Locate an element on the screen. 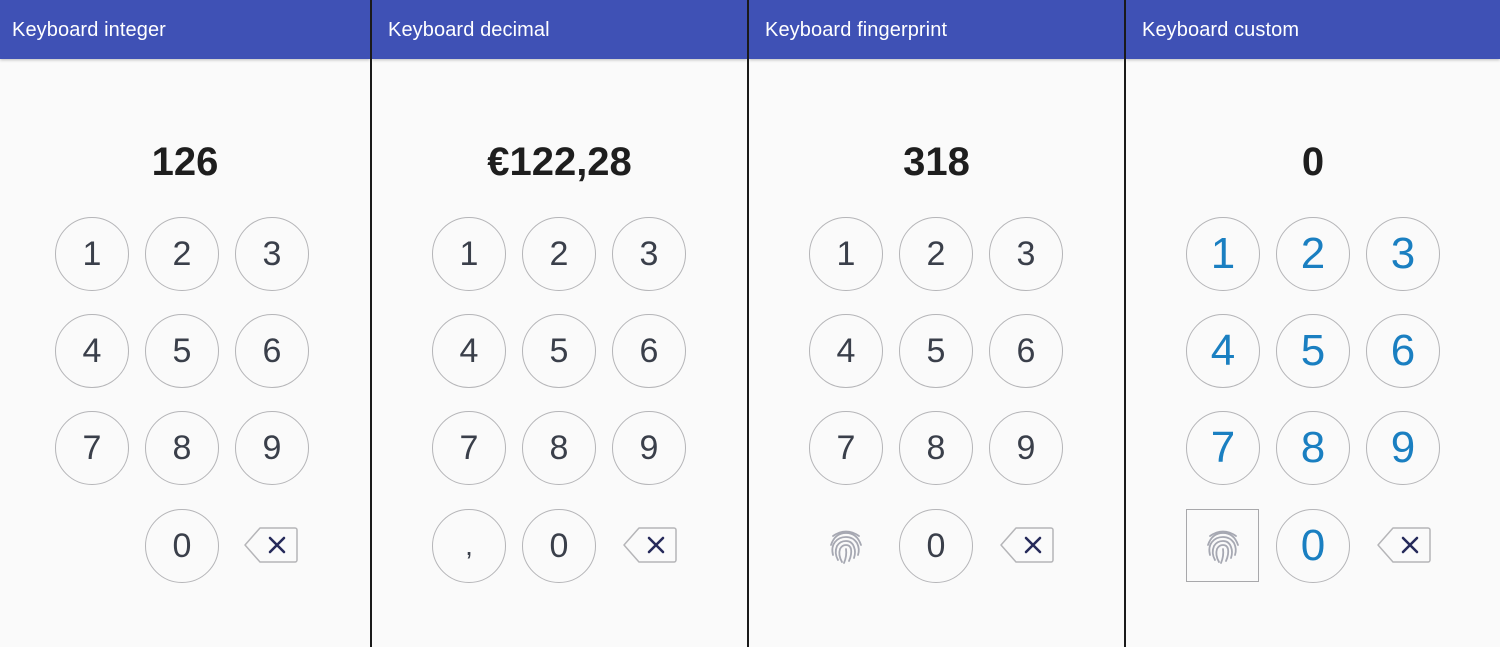 The width and height of the screenshot is (1500, 647). amount-display: €122,28 is located at coordinates (559, 162).